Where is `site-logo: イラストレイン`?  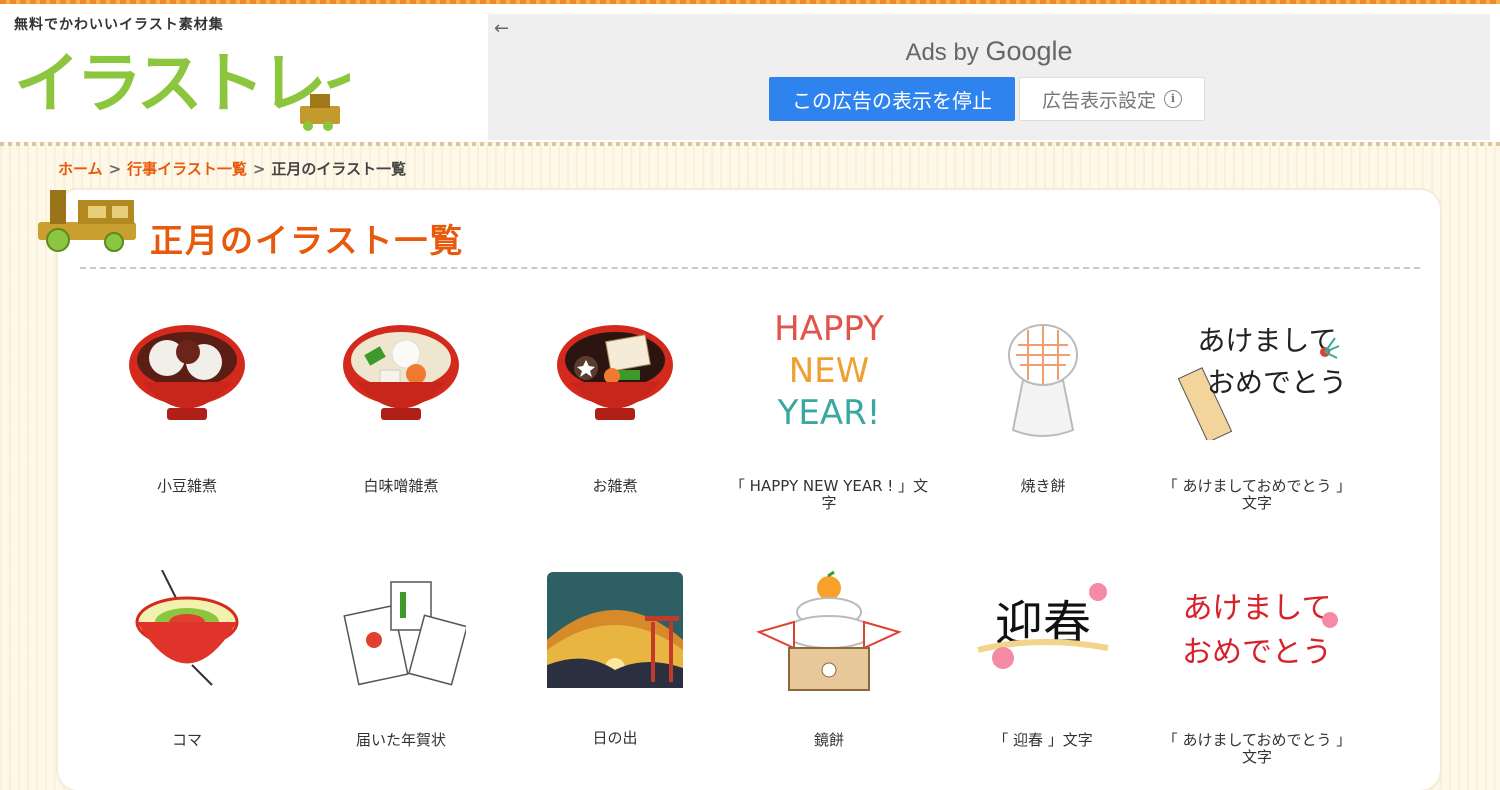
site-logo: イラストレイン is located at coordinates (180, 84).